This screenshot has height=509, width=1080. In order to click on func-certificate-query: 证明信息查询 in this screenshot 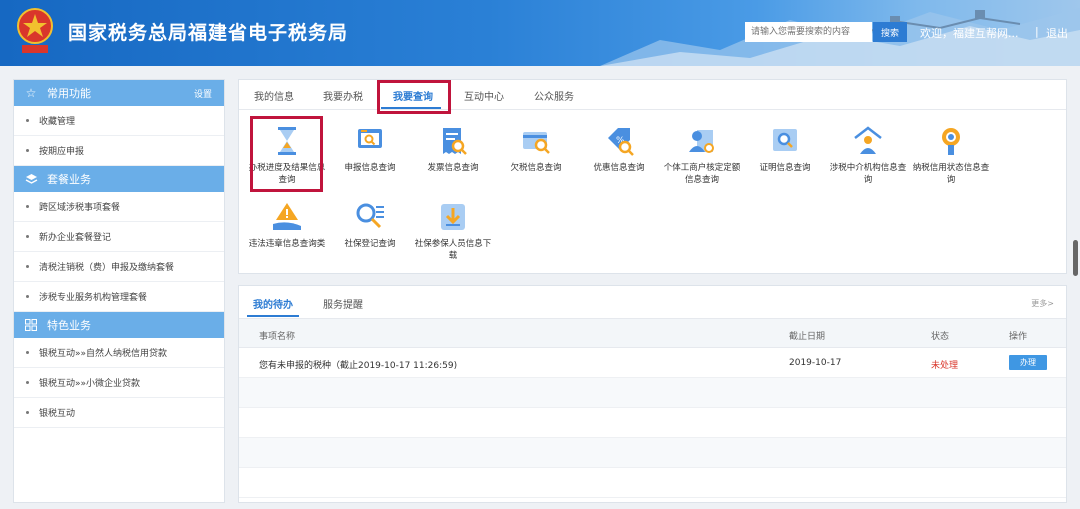, I will do `click(785, 149)`.